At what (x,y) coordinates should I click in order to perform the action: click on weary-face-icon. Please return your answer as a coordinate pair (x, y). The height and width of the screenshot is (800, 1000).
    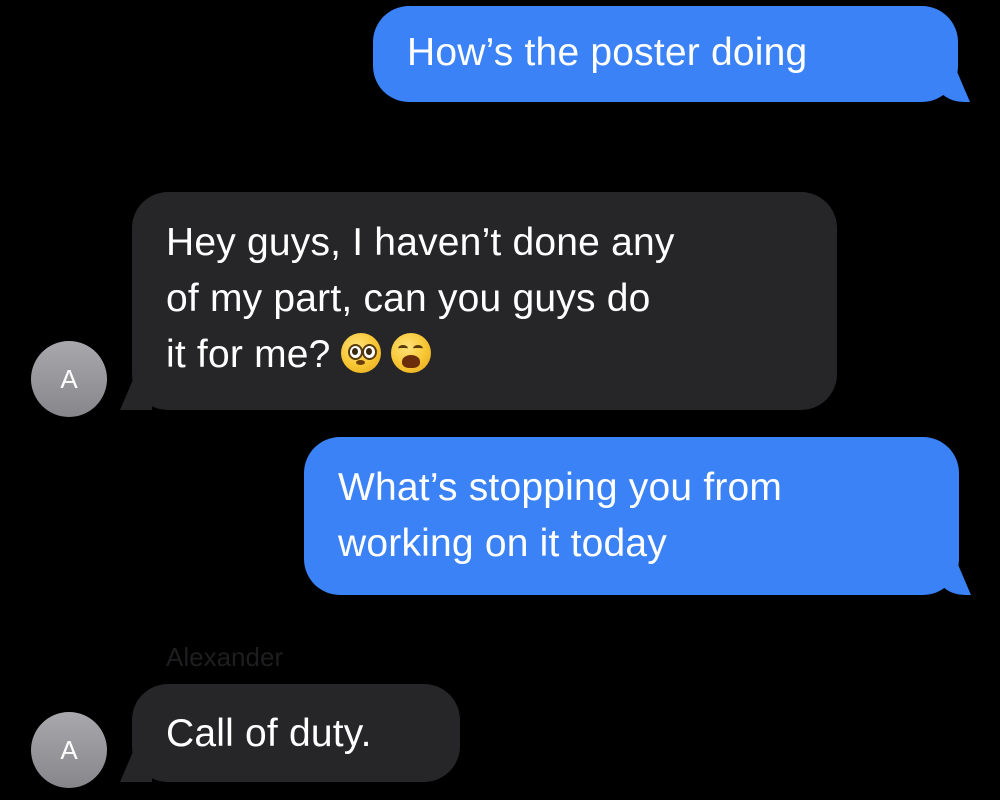
    Looking at the image, I should click on (410, 353).